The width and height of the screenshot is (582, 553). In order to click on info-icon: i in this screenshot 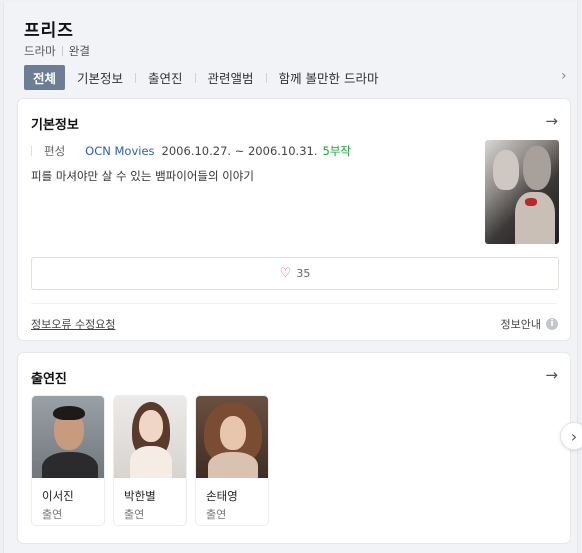, I will do `click(552, 324)`.